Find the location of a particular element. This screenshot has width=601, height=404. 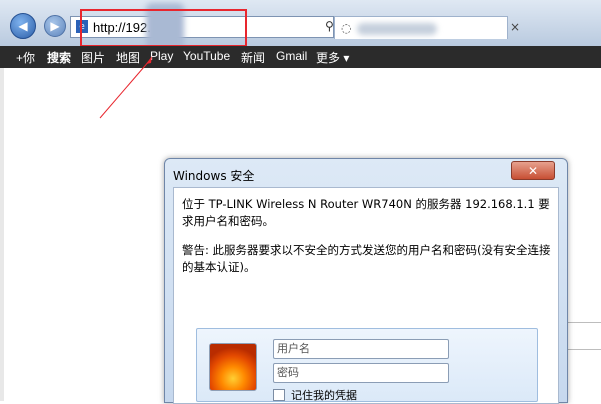

password-input is located at coordinates (361, 372).